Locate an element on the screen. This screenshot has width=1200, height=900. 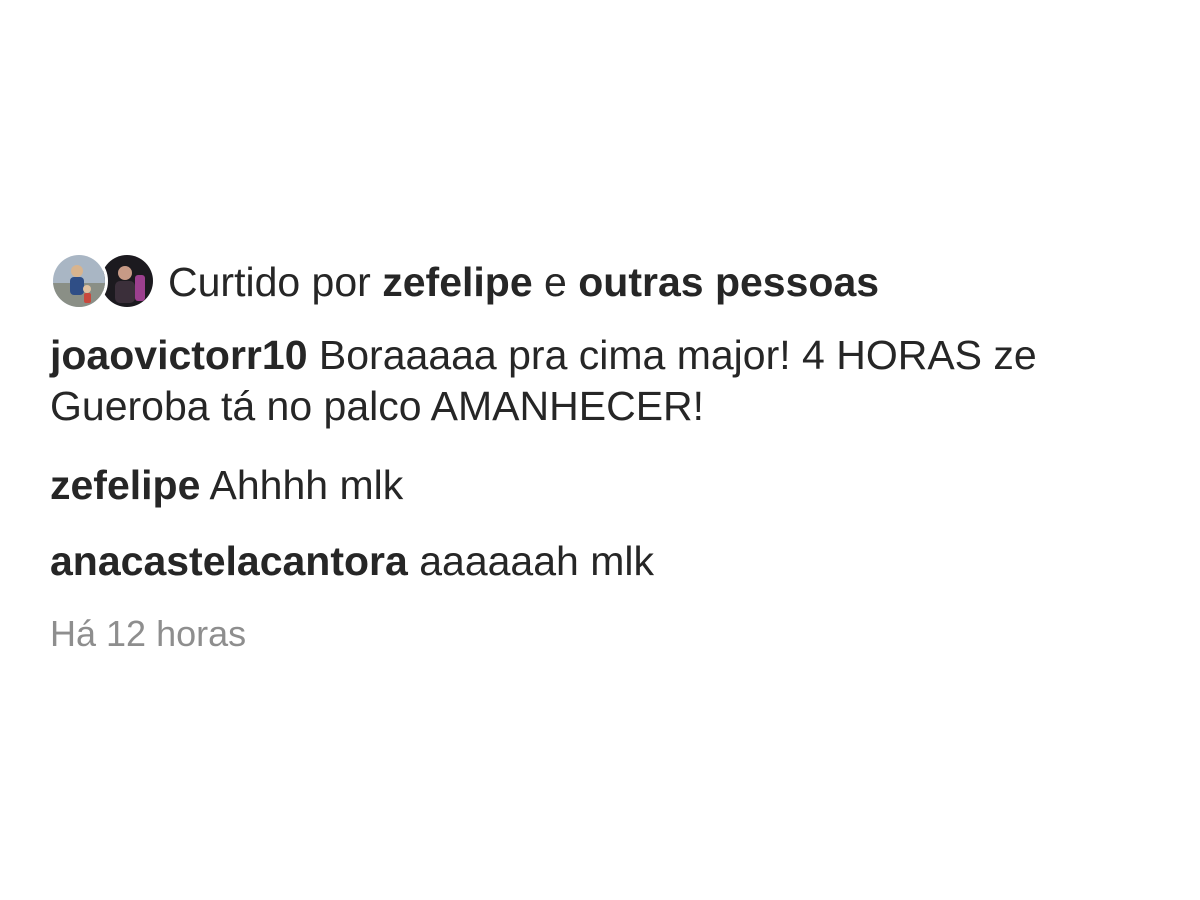
liked-by-prefix: Curtido por is located at coordinates (269, 282).